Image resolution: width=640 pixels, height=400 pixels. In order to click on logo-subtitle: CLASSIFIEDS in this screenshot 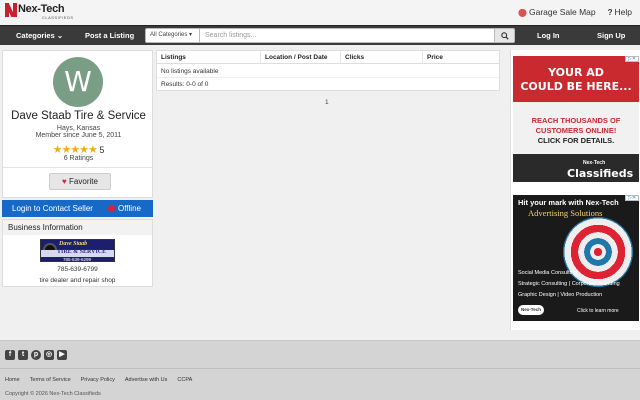, I will do `click(58, 17)`.